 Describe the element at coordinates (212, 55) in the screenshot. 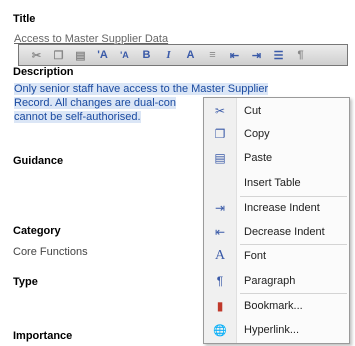

I see `align-icon: ≡` at that location.